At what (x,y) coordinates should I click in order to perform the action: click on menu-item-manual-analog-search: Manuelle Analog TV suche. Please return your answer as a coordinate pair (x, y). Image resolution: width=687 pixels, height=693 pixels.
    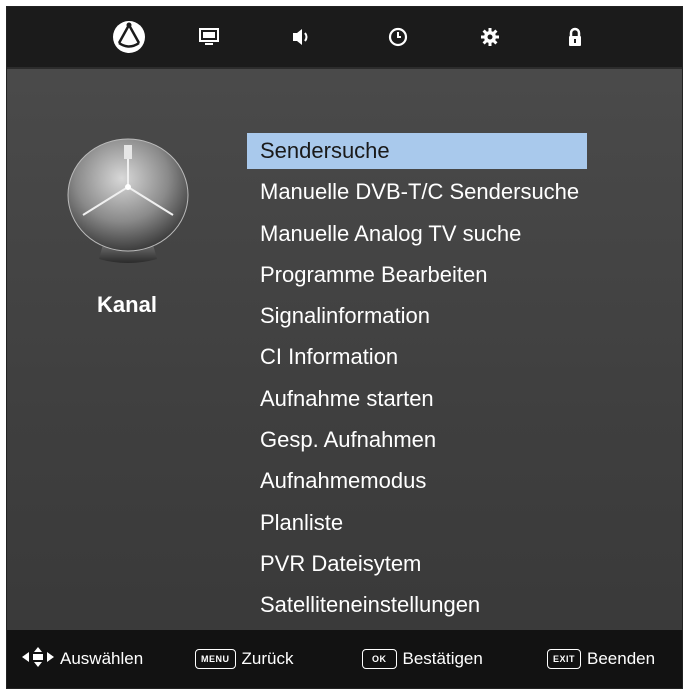
    Looking at the image, I should click on (417, 234).